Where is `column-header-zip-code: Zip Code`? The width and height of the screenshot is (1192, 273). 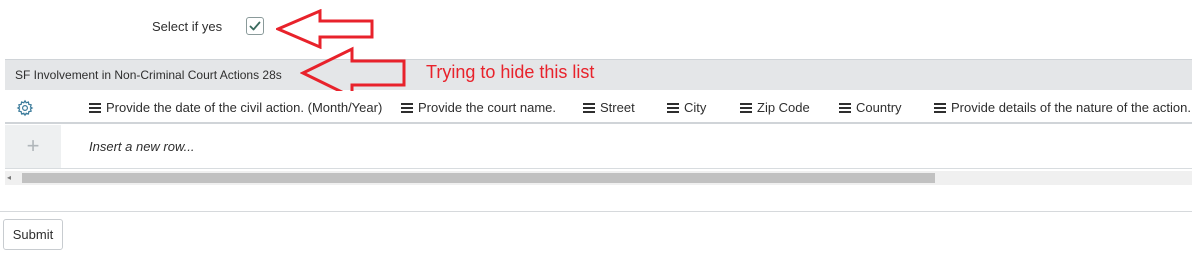 column-header-zip-code: Zip Code is located at coordinates (775, 107).